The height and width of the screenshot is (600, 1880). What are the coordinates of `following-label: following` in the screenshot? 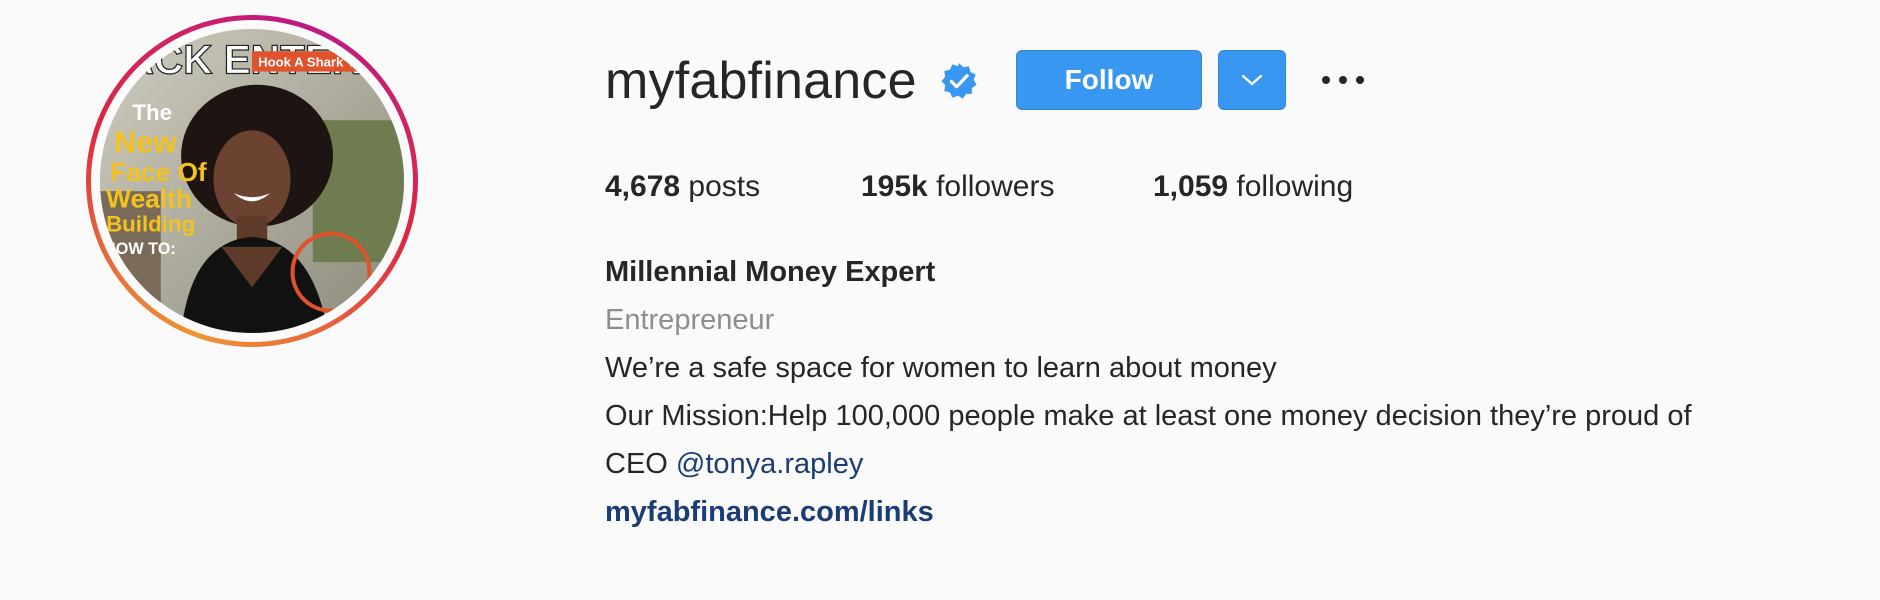 It's located at (1291, 186).